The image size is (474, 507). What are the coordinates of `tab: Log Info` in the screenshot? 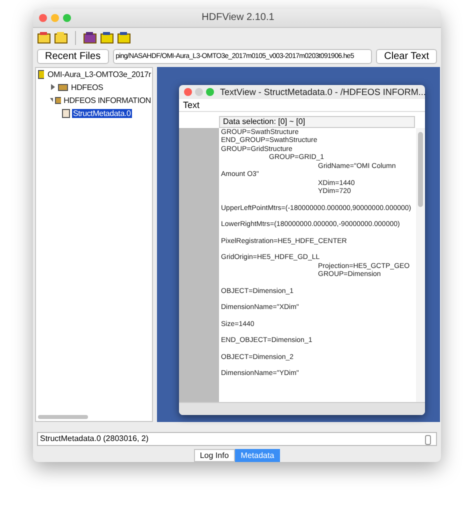 It's located at (214, 455).